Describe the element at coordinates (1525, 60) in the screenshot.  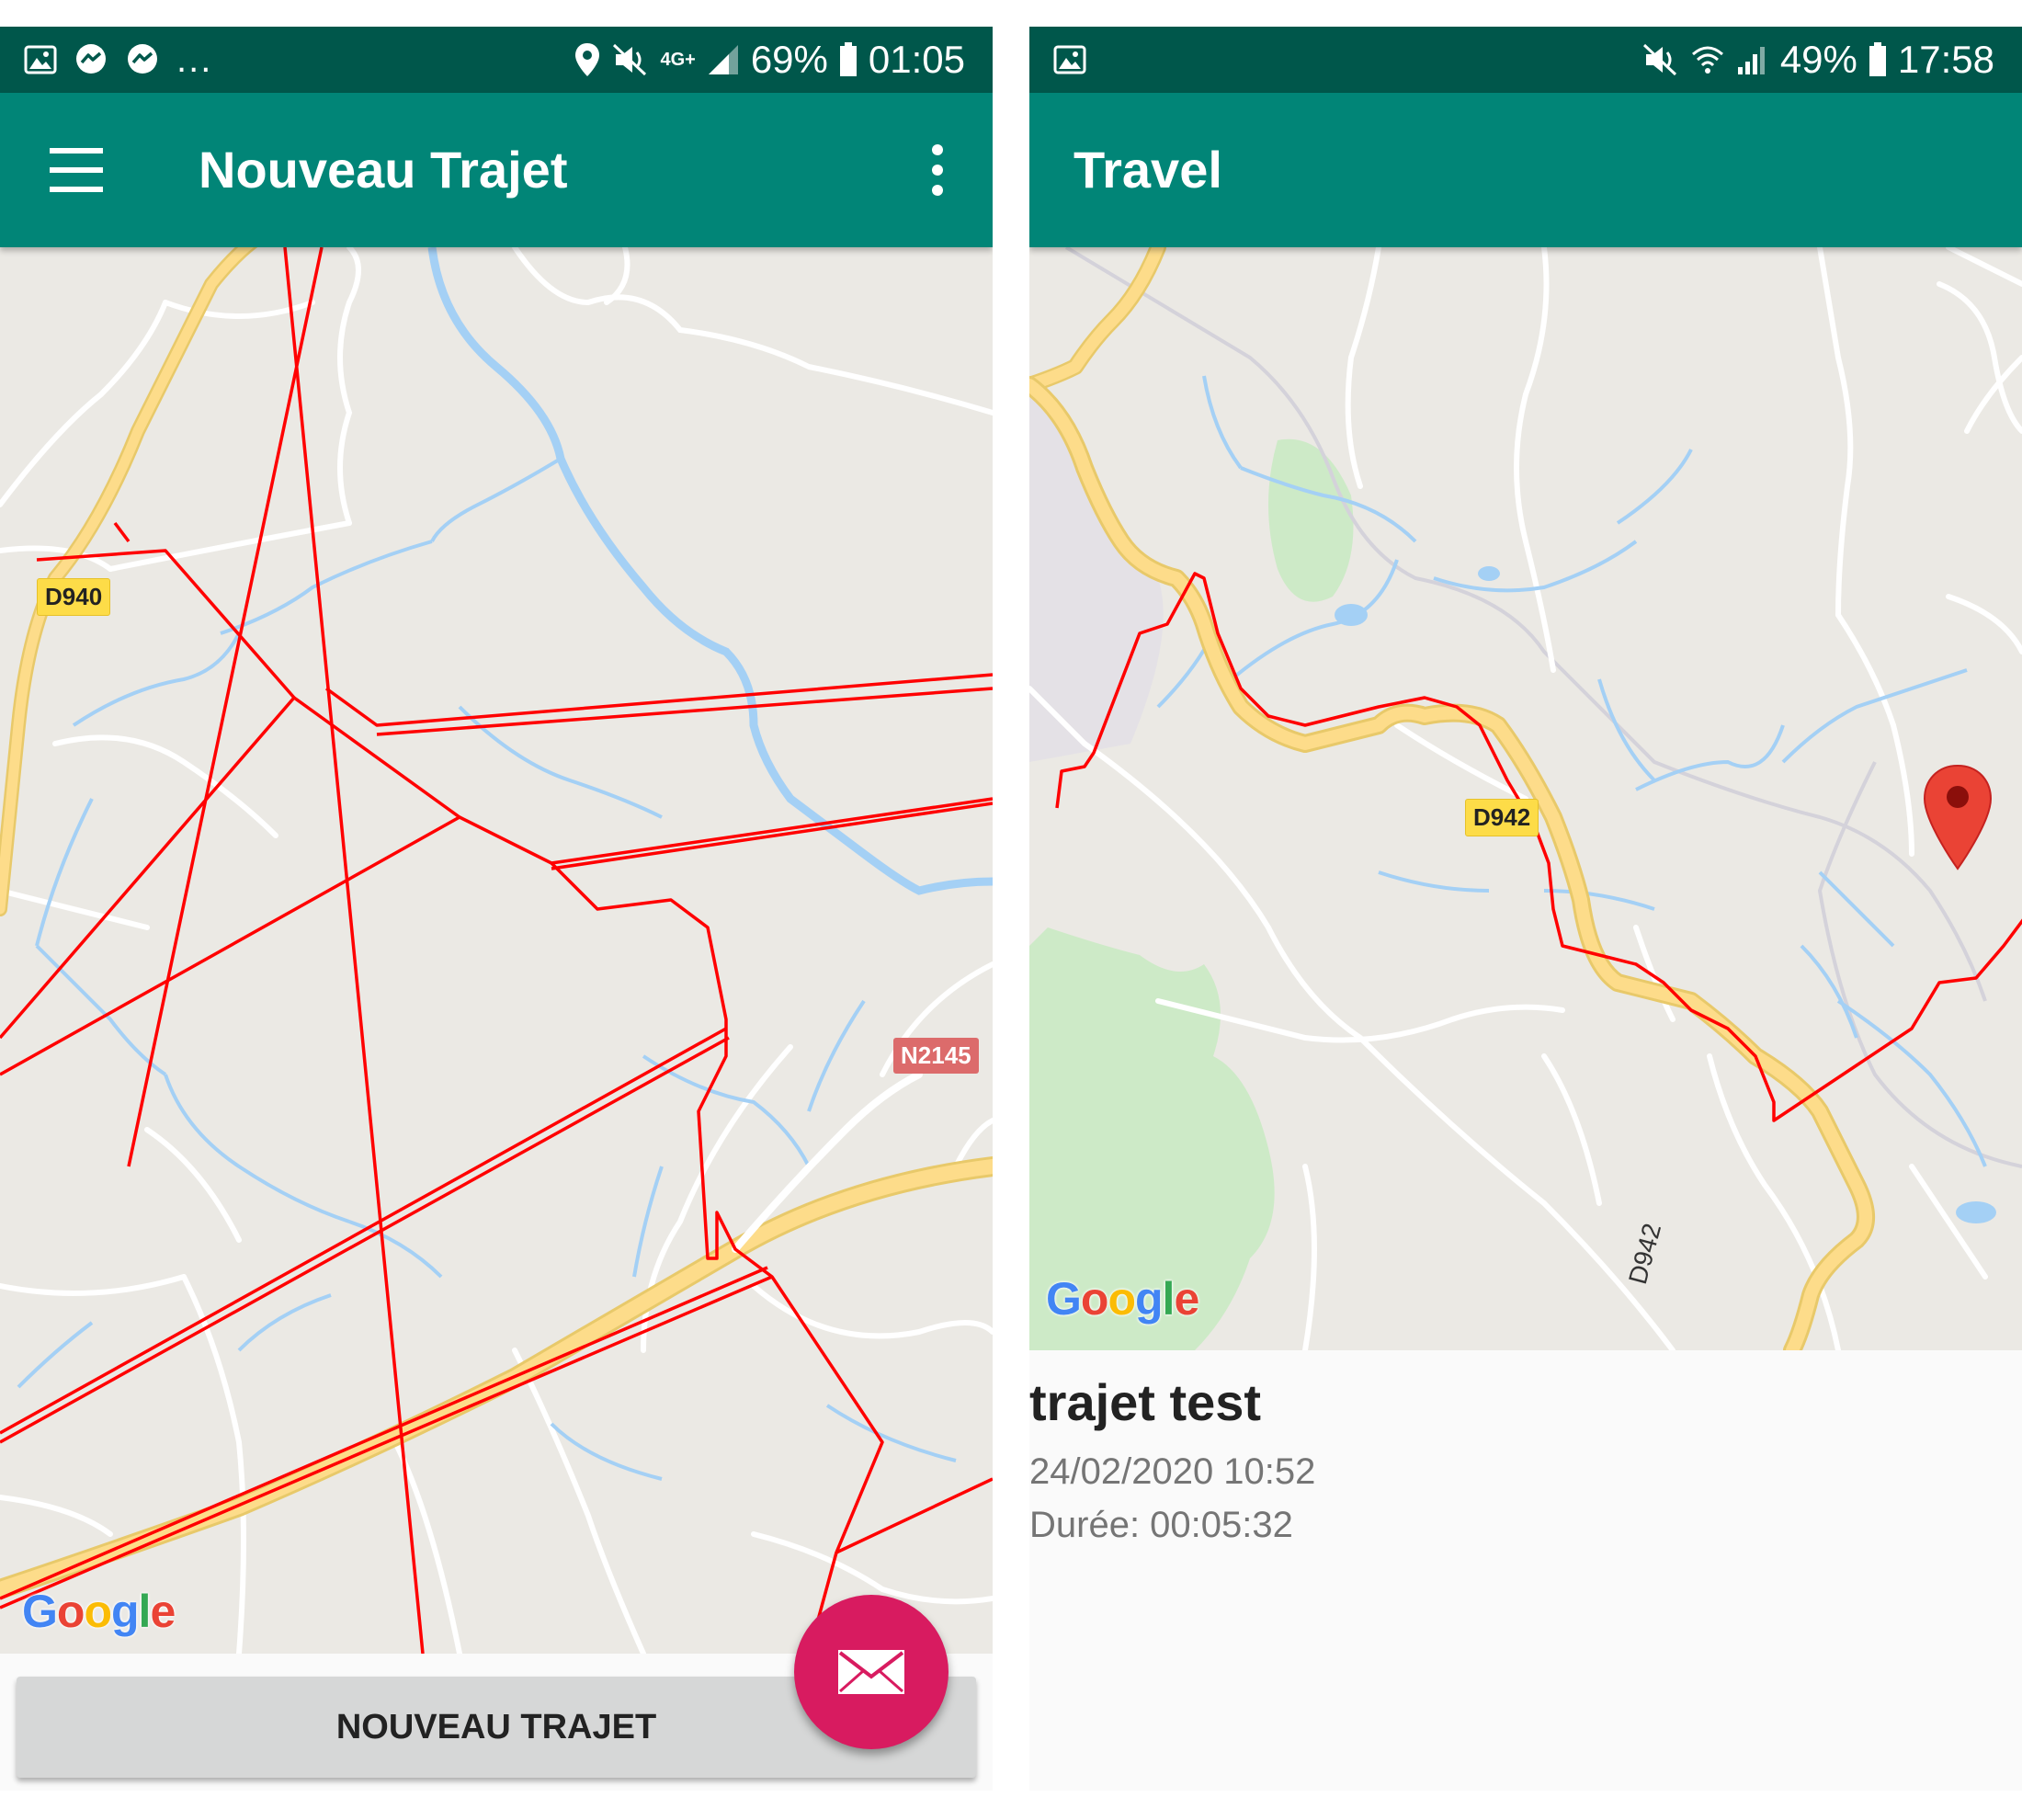
I see `status-bar: 49% 17:58` at that location.